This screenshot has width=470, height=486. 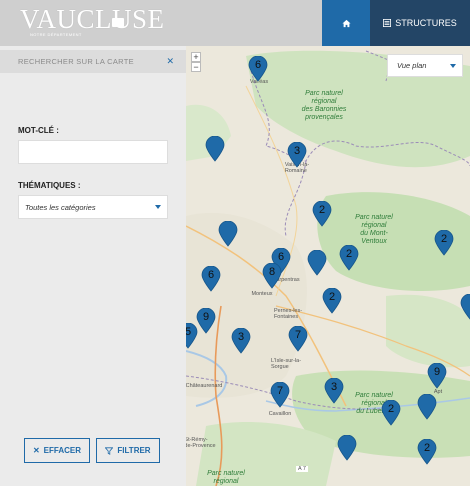 What do you see at coordinates (201, 443) in the screenshot?
I see `town-label: St-Rémy-de-Provence` at bounding box center [201, 443].